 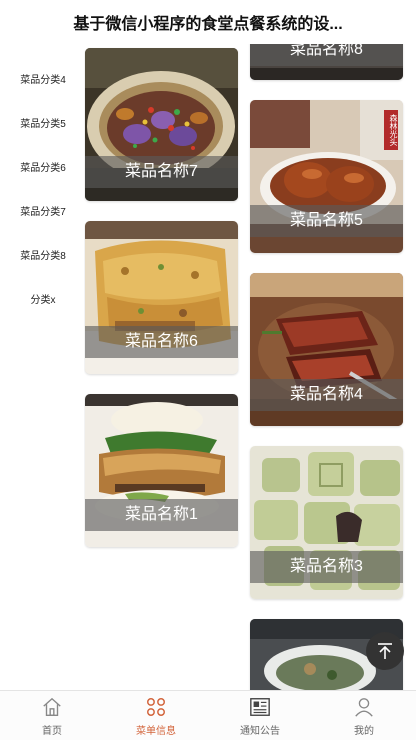 What do you see at coordinates (161, 172) in the screenshot?
I see `dish-name: 菜品名称7` at bounding box center [161, 172].